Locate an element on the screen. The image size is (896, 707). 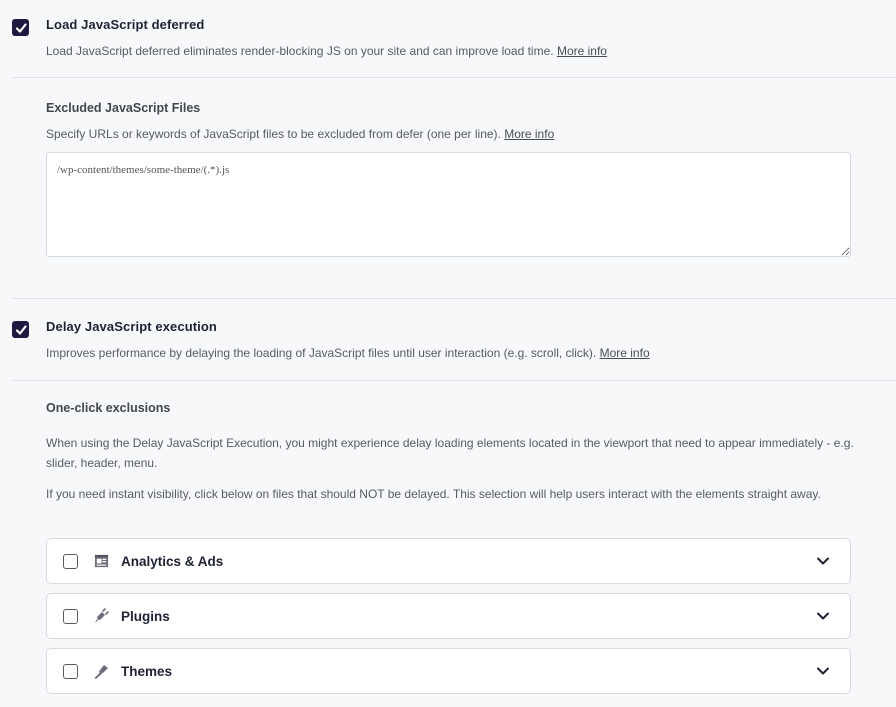
one-click-exclusions-title: One-click exclusions is located at coordinates (108, 408).